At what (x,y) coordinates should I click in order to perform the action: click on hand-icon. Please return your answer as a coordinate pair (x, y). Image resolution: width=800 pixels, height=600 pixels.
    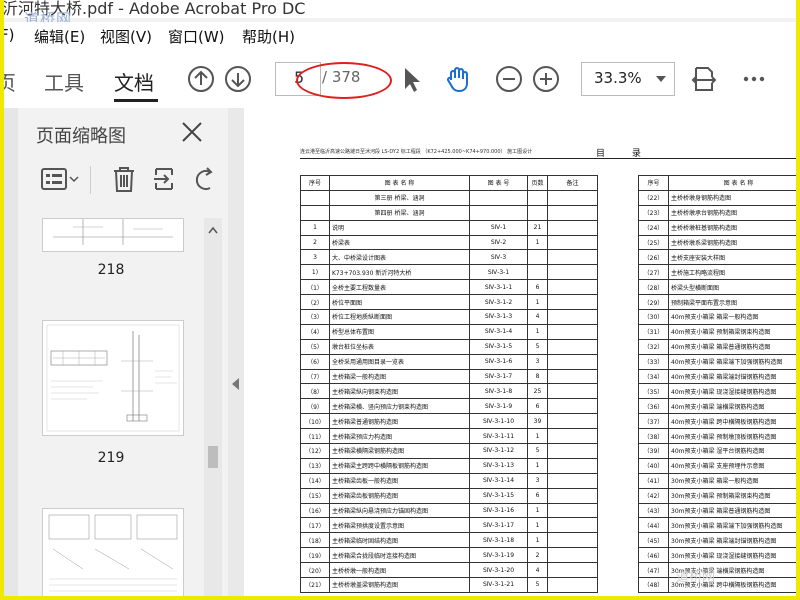
    Looking at the image, I should click on (458, 79).